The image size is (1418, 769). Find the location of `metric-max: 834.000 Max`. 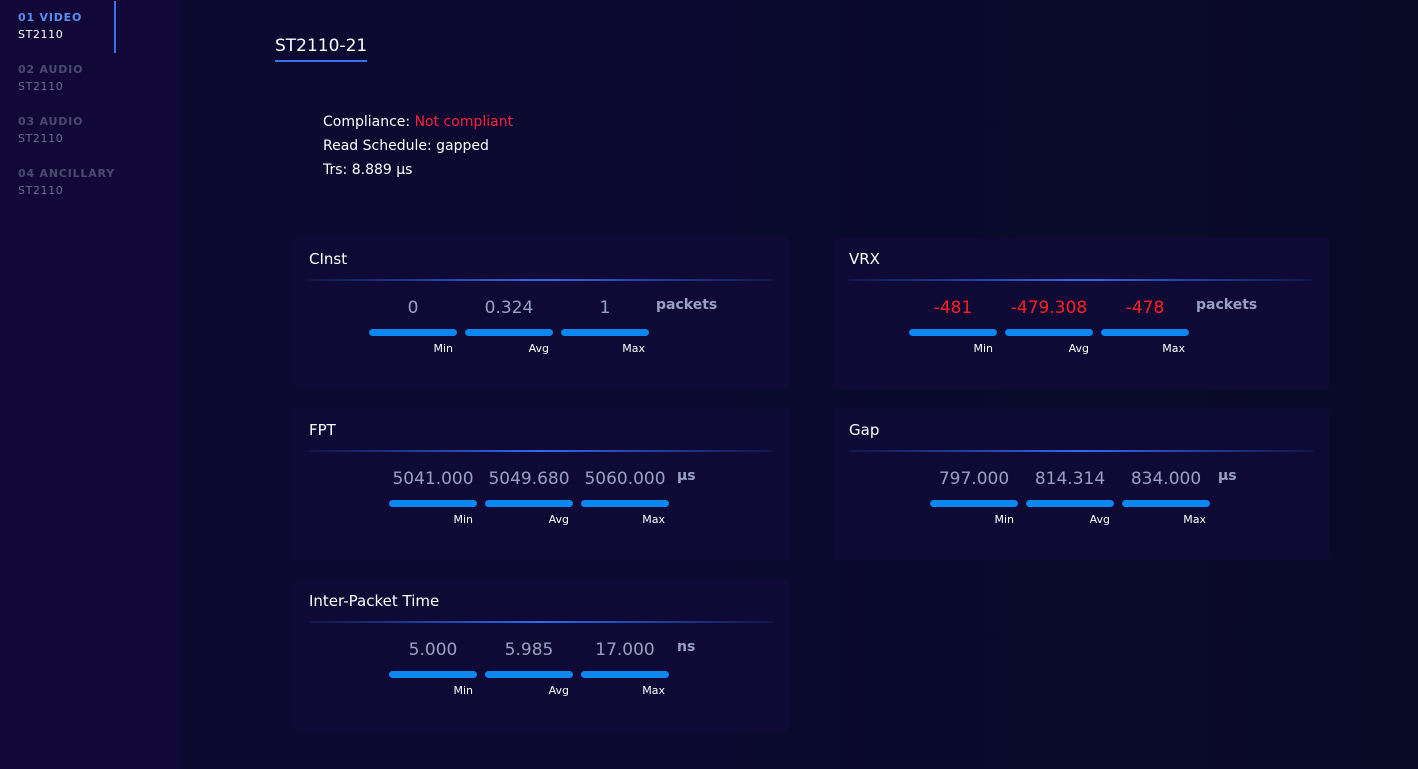

metric-max: 834.000 Max is located at coordinates (1166, 496).